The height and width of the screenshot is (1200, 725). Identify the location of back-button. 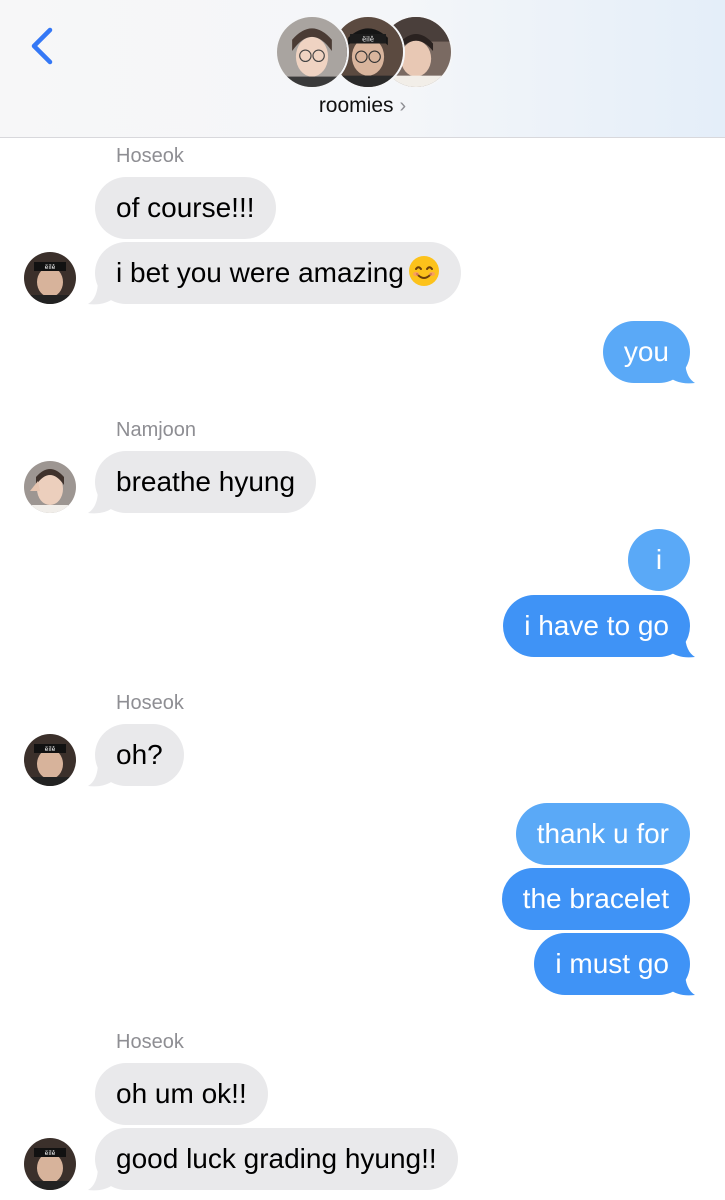
(42, 46).